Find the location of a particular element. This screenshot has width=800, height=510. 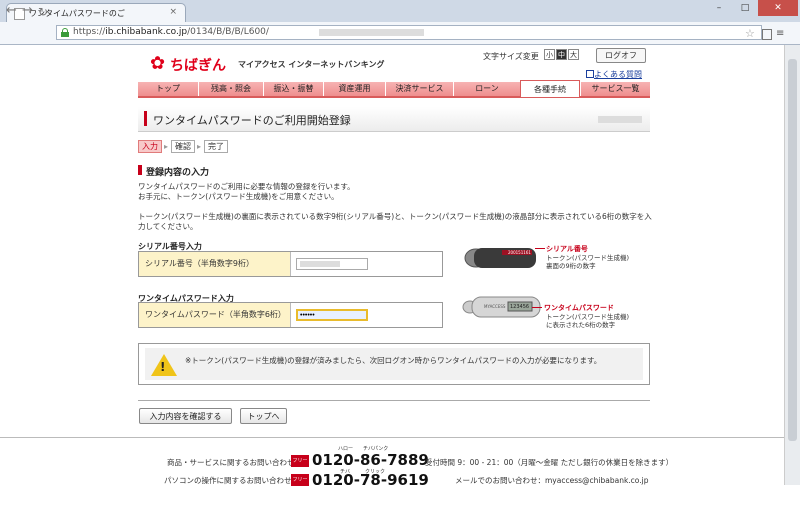

url-prefix: https:// is located at coordinates (89, 32).